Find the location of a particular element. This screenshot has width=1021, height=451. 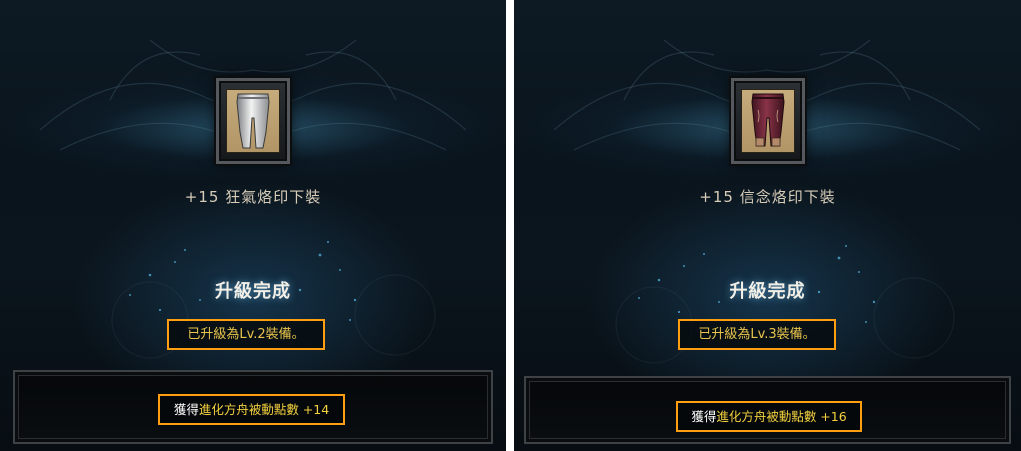

item-name: +15 信念烙印下裝 is located at coordinates (767, 197).